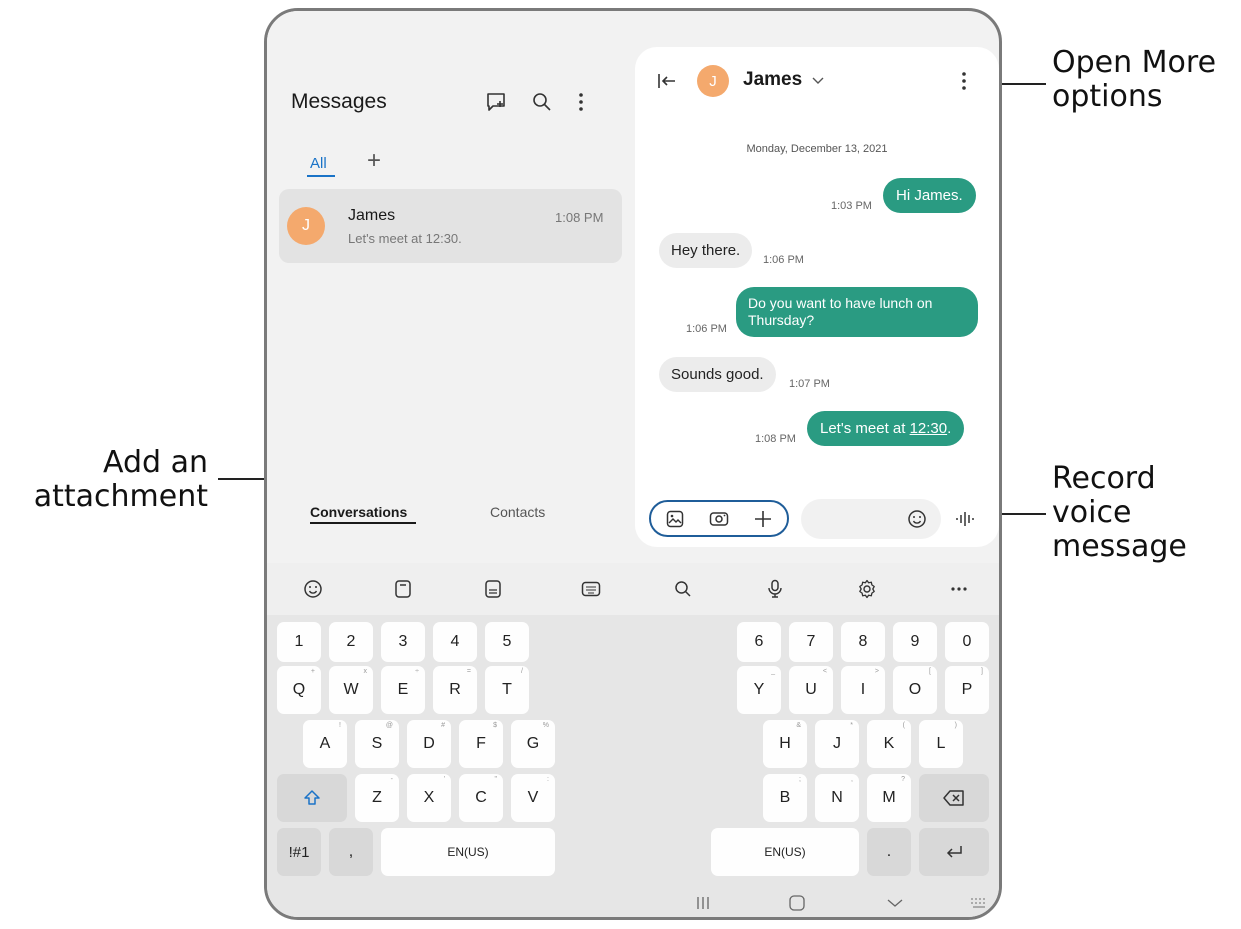  Describe the element at coordinates (967, 690) in the screenshot. I see `key-p: ] P` at that location.